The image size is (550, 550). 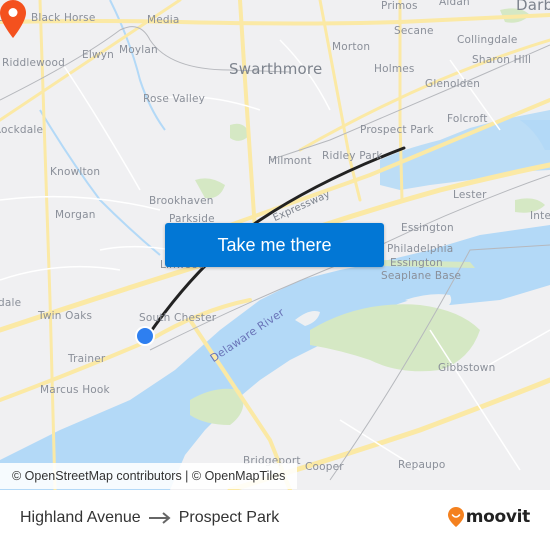 I want to click on place-label: Aldan, so click(x=454, y=4).